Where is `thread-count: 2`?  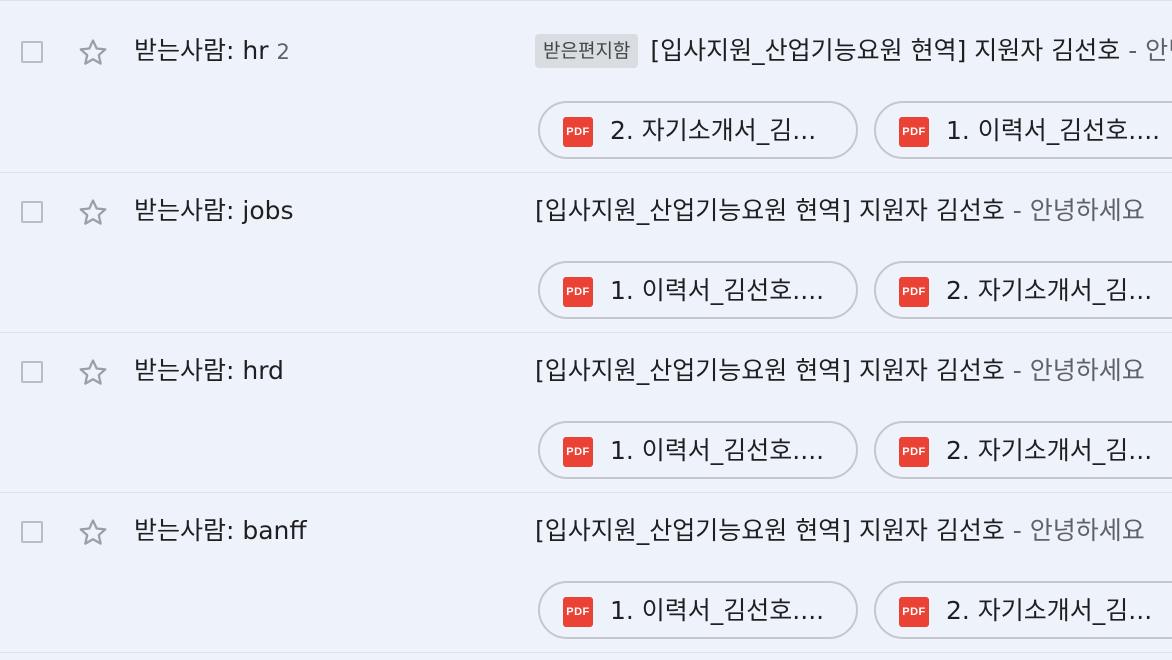
thread-count: 2 is located at coordinates (283, 52).